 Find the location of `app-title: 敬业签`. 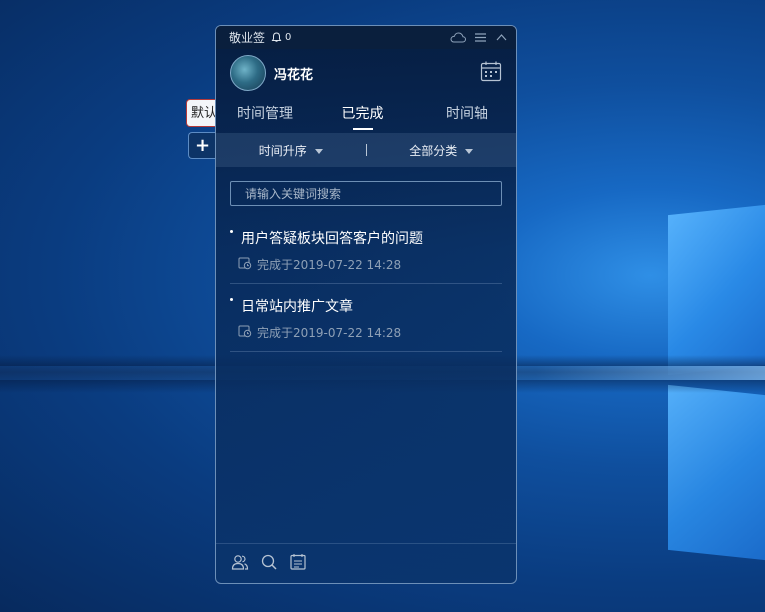

app-title: 敬业签 is located at coordinates (247, 38).